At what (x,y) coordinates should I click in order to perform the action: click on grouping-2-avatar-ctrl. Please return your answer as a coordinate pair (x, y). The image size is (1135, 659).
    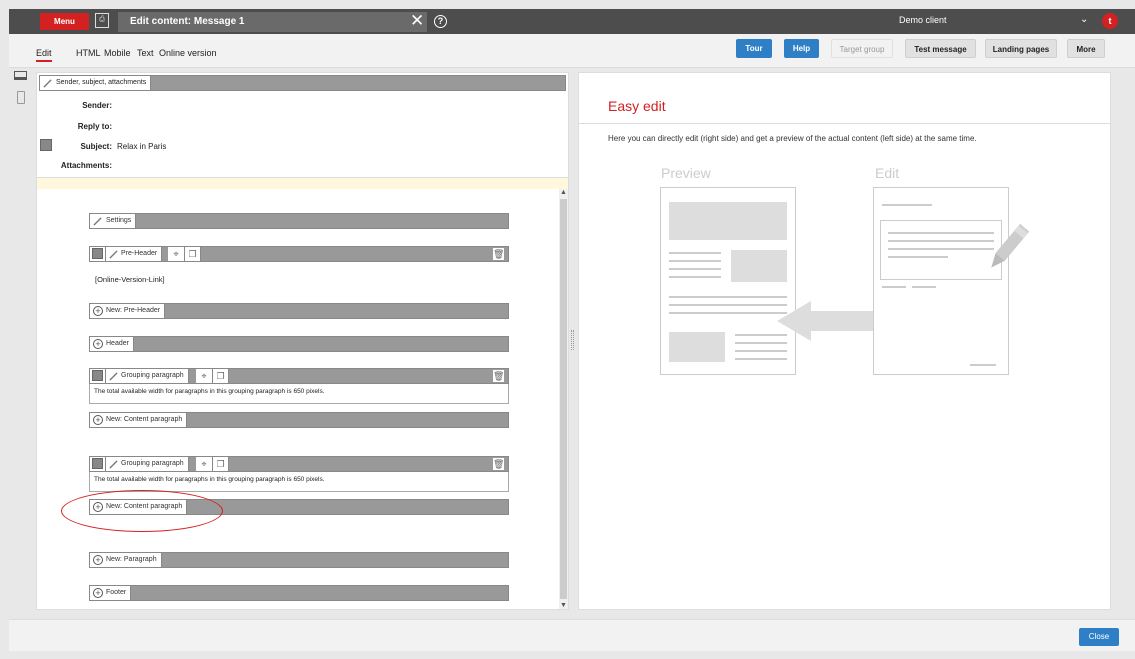
    Looking at the image, I should click on (98, 464).